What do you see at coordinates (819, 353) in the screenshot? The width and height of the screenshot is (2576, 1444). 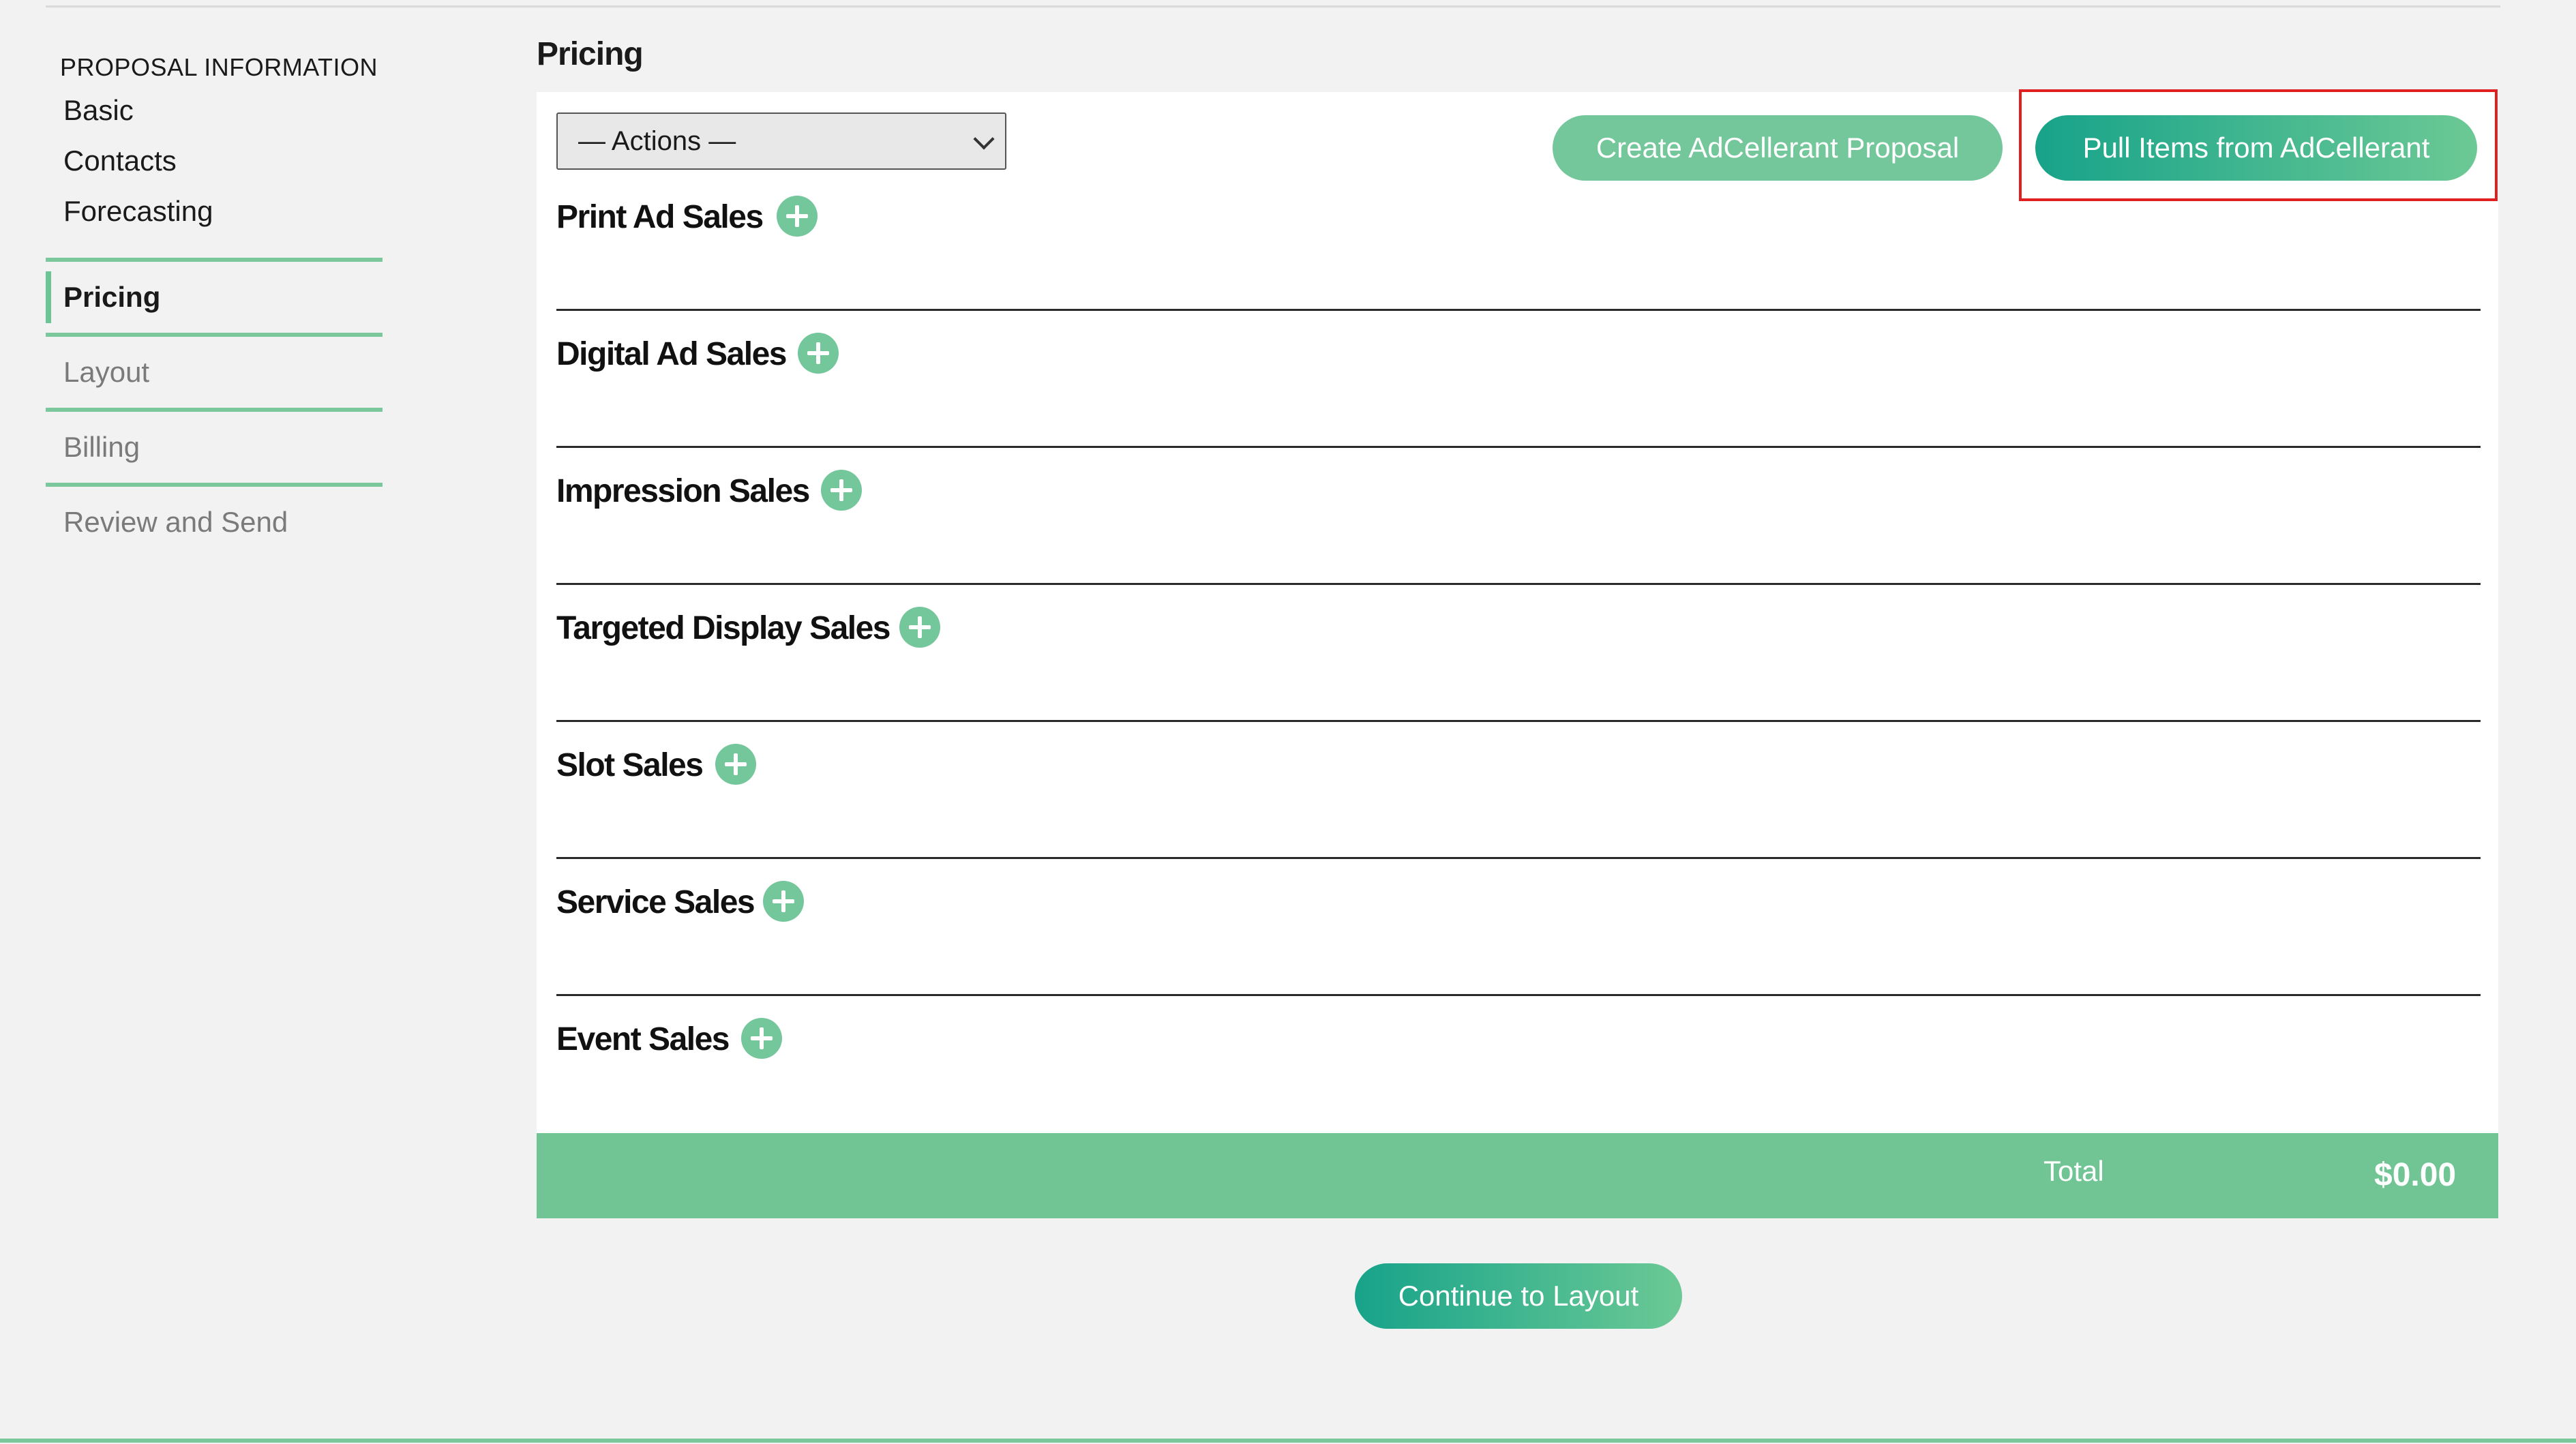 I see `add-digital-ad-sales-plus-icon` at bounding box center [819, 353].